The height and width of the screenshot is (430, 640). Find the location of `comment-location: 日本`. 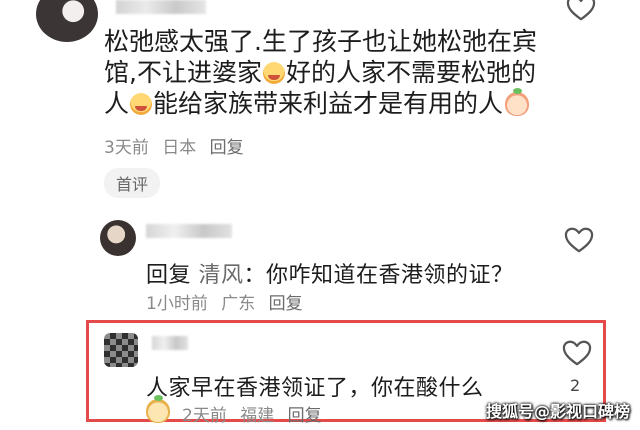

comment-location: 日本 is located at coordinates (179, 148).